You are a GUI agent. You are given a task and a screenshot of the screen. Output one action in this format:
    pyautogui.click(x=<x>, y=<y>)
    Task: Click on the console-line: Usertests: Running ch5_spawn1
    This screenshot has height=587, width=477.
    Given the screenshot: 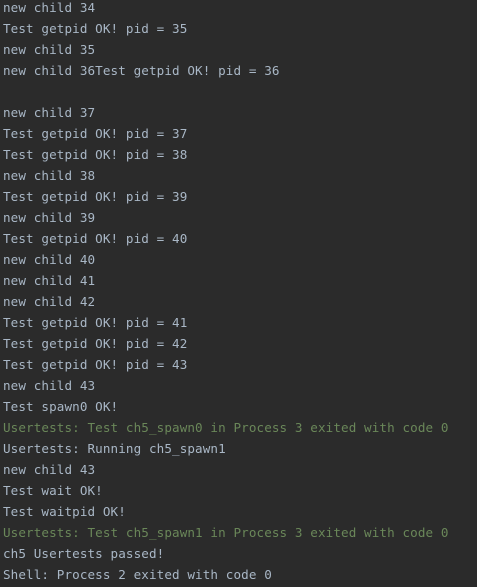 What is the action you would take?
    pyautogui.click(x=114, y=448)
    